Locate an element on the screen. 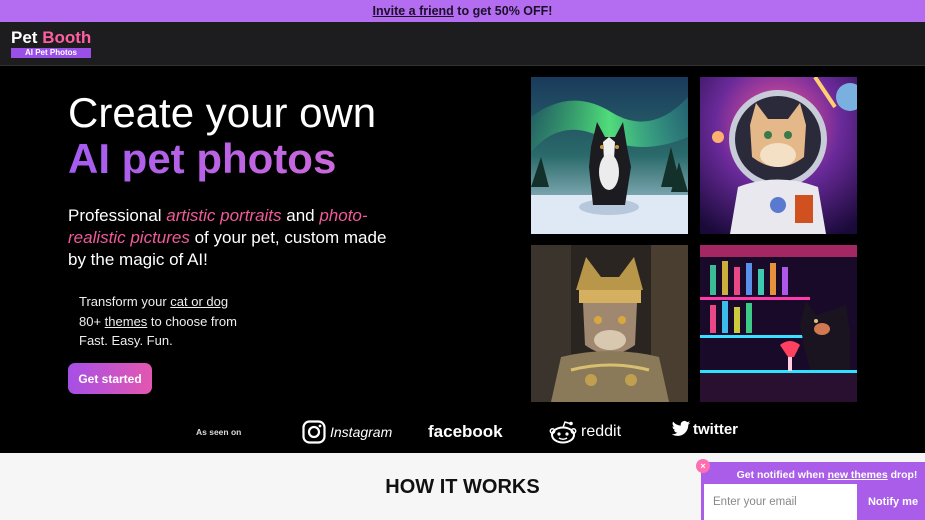 The width and height of the screenshot is (925, 520). email-input is located at coordinates (780, 502).